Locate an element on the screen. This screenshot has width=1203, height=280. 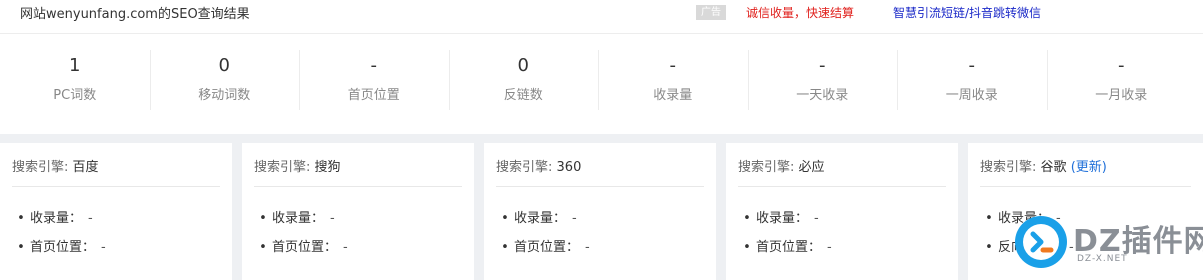
ad-badge: 广告 is located at coordinates (711, 12).